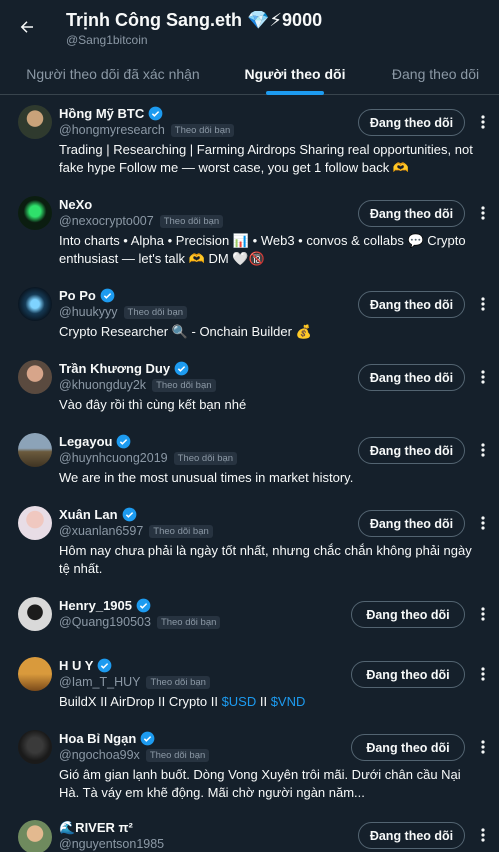 This screenshot has width=499, height=852. I want to click on user-name: Legayou, so click(95, 441).